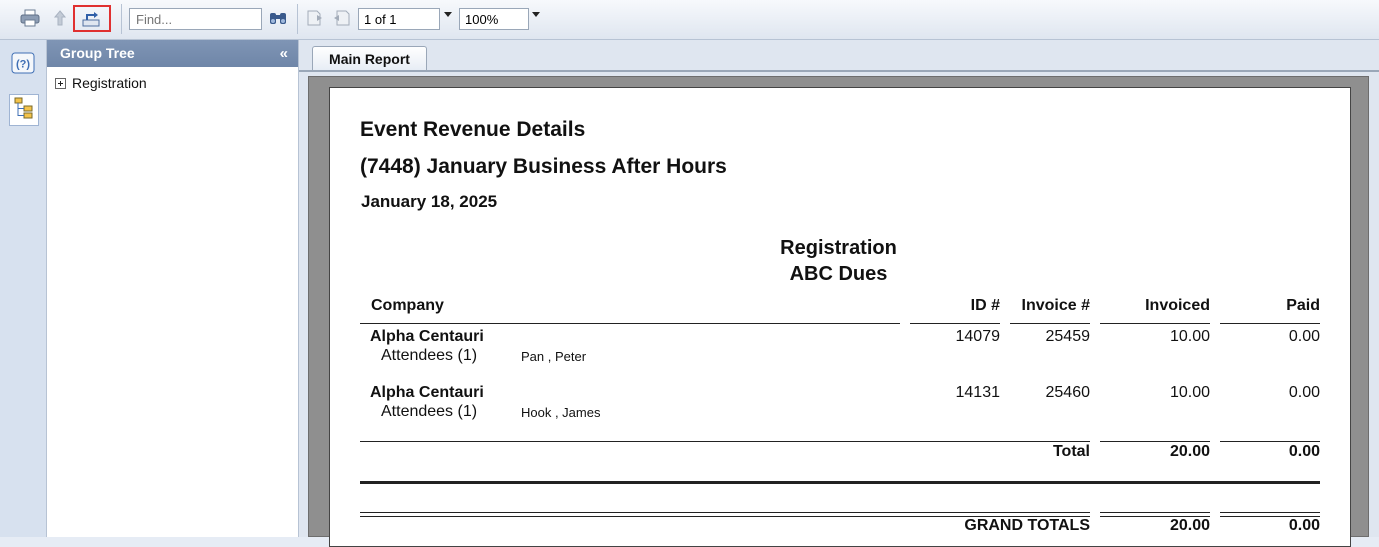  I want to click on help-button: (?), so click(23, 65).